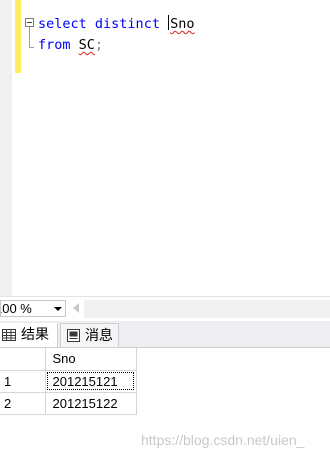 This screenshot has height=463, width=330. Describe the element at coordinates (127, 24) in the screenshot. I see `keyword-distinct: distinct` at that location.